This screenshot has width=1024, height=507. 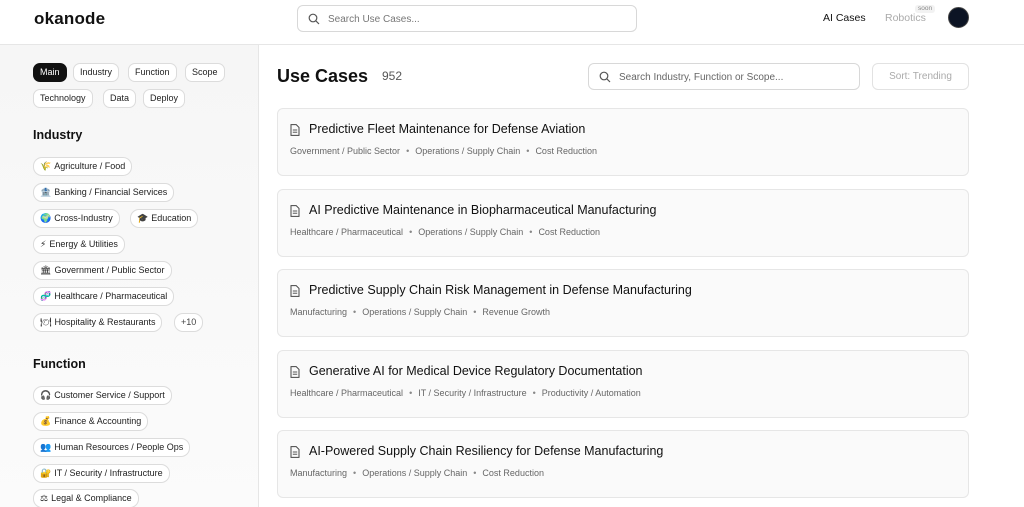 I want to click on tag-function: IT / Security / Infrastructure, so click(x=472, y=393).